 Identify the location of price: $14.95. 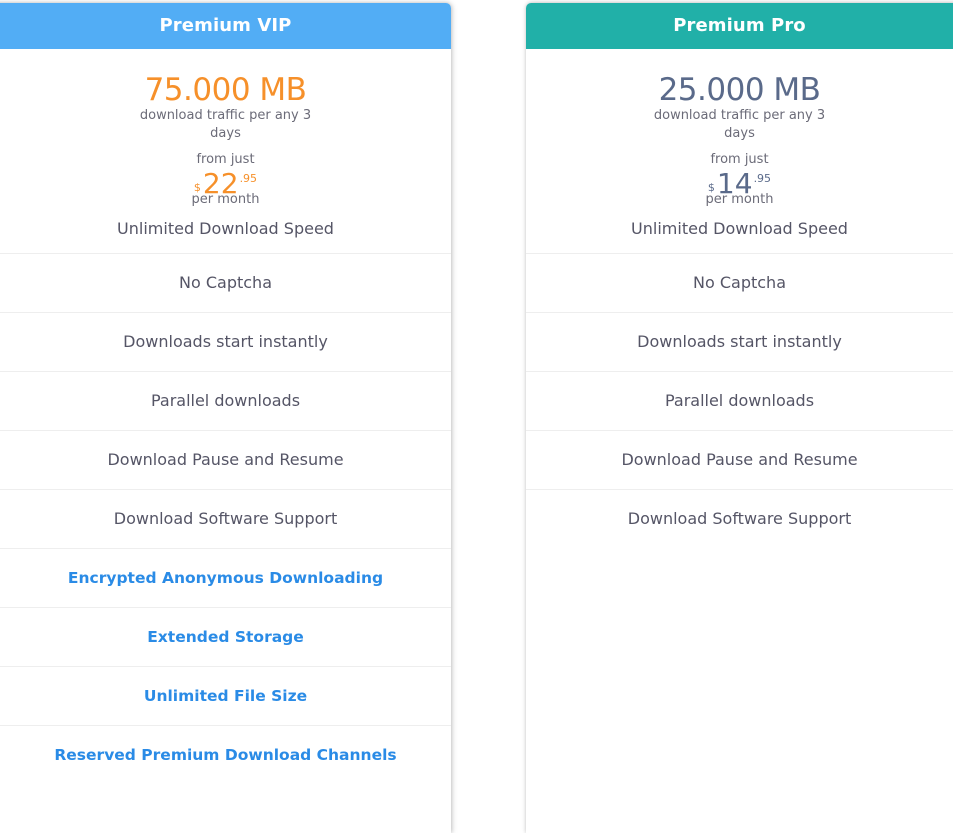
(739, 182).